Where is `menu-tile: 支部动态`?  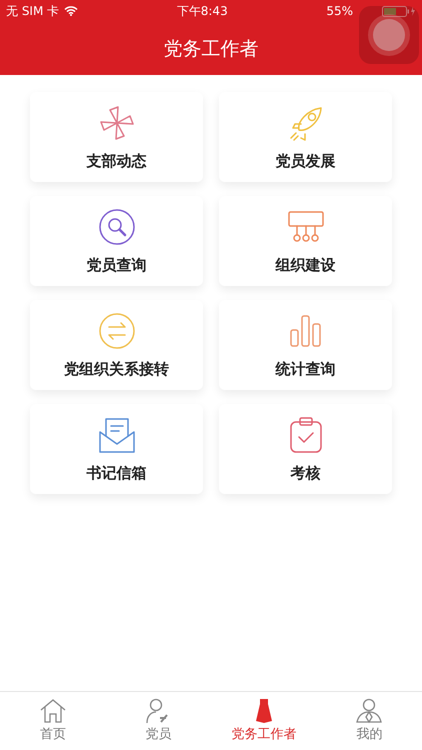 menu-tile: 支部动态 is located at coordinates (116, 137).